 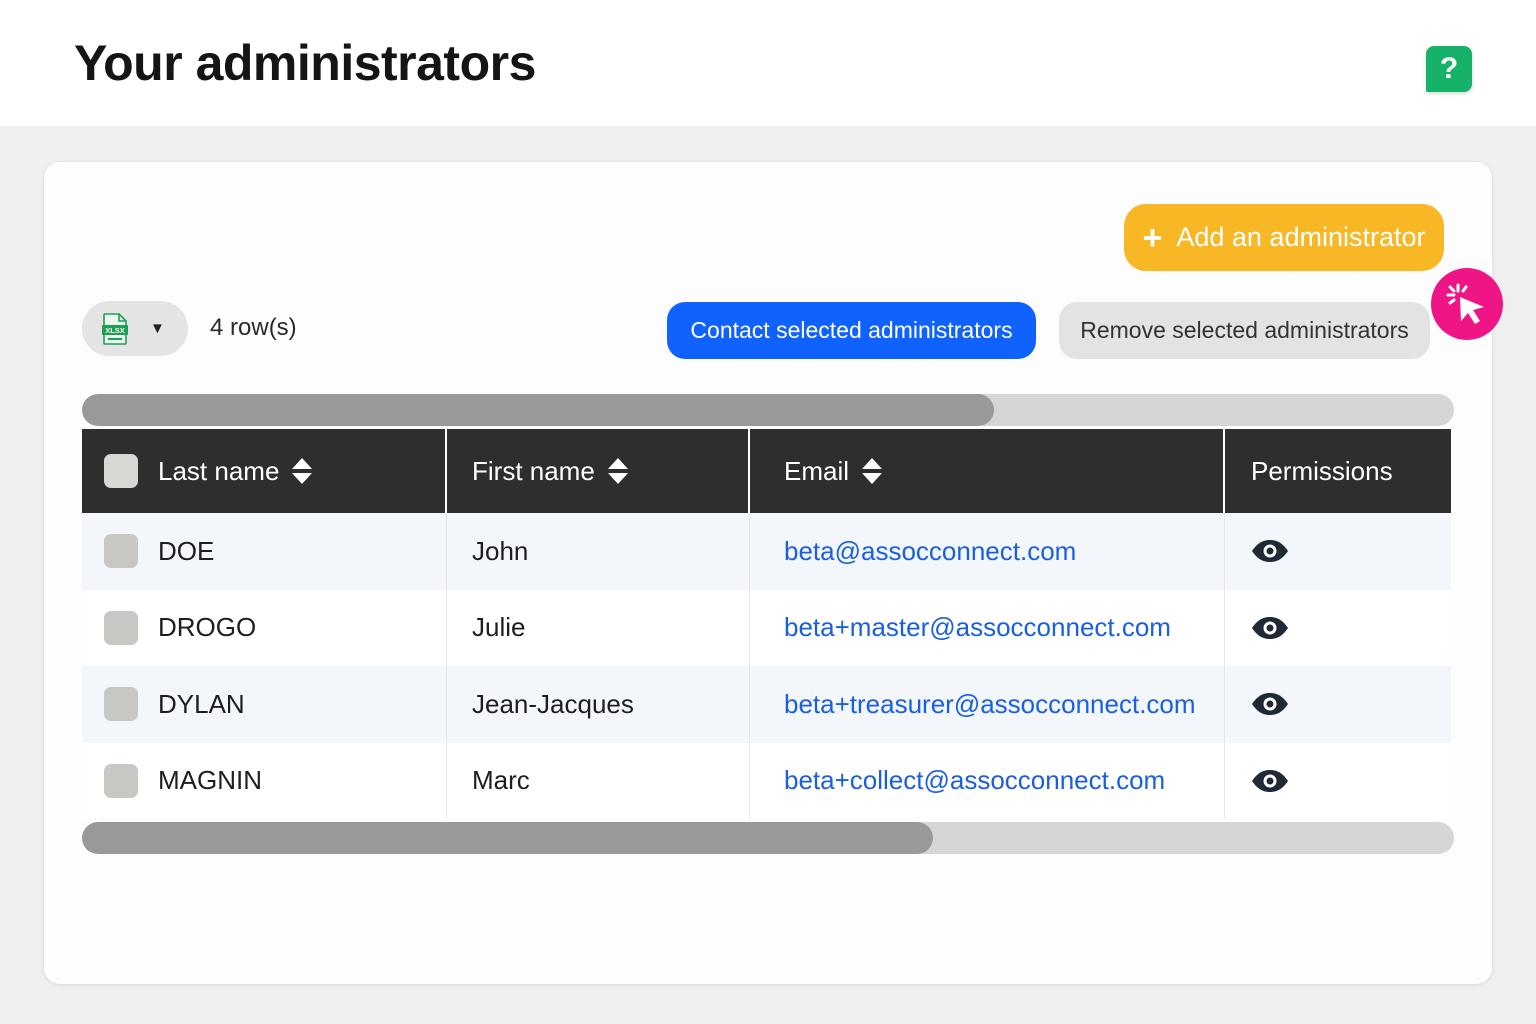 I want to click on horizontal-scrollbar-top, so click(x=768, y=410).